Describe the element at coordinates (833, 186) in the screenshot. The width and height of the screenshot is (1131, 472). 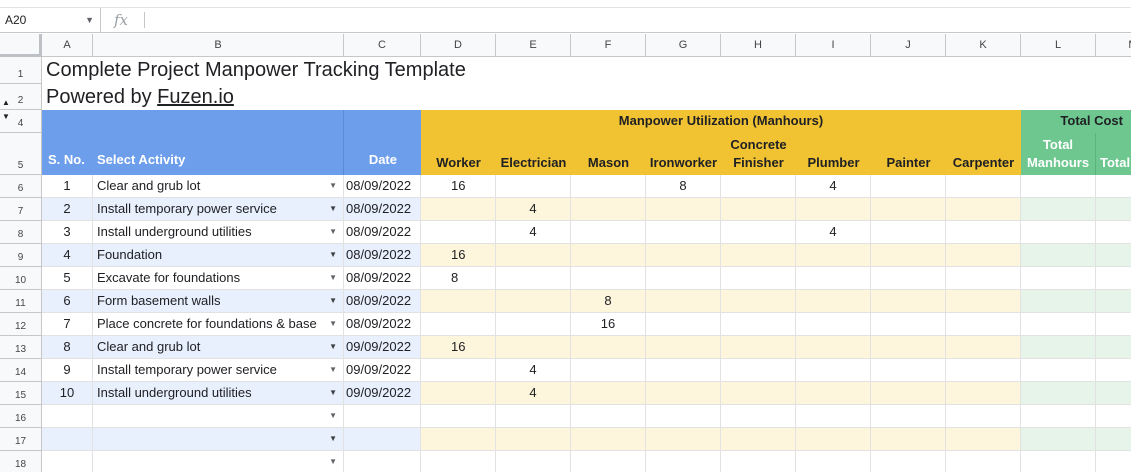
I see `cell-plumber: 4` at that location.